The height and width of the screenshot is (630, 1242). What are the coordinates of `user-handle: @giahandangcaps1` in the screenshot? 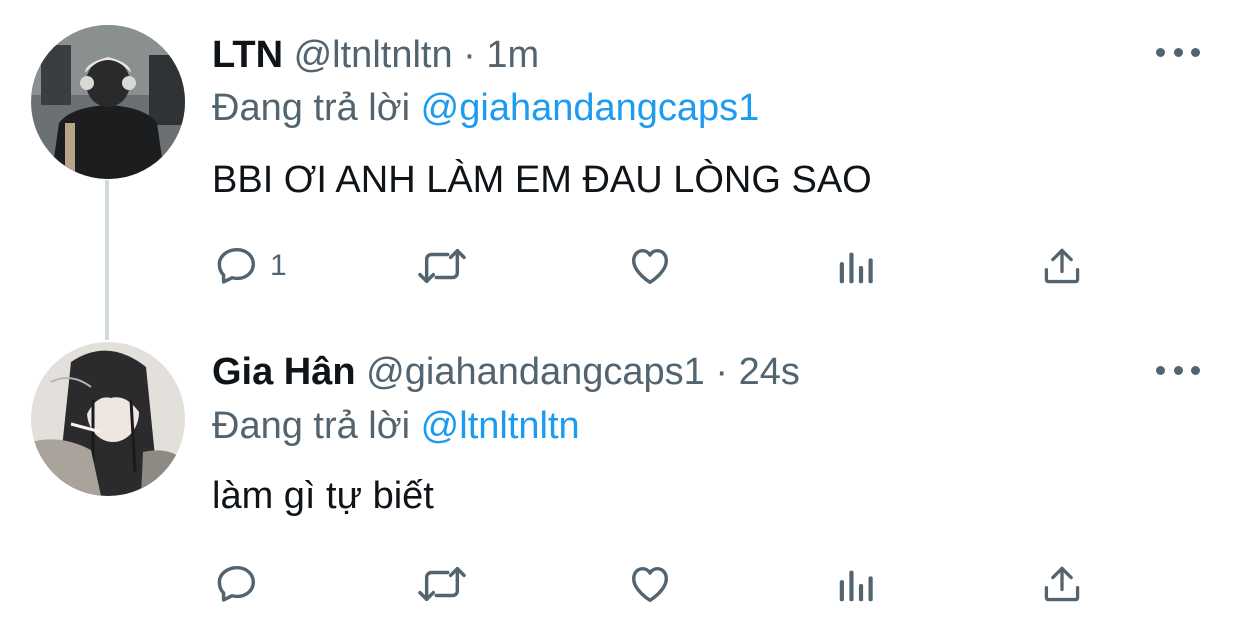 It's located at (535, 372).